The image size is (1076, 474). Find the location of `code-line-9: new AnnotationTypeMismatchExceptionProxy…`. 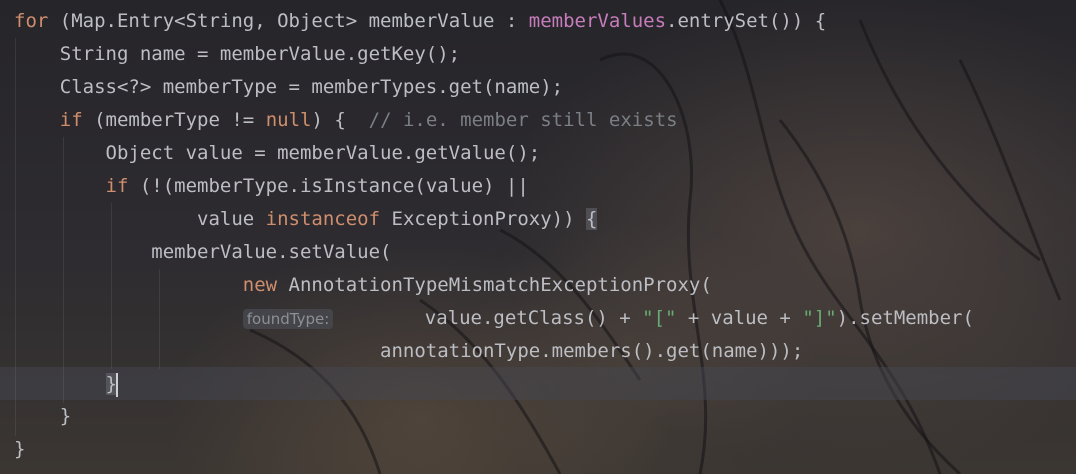

code-line-9: new AnnotationTypeMismatchExceptionProxy… is located at coordinates (363, 285).